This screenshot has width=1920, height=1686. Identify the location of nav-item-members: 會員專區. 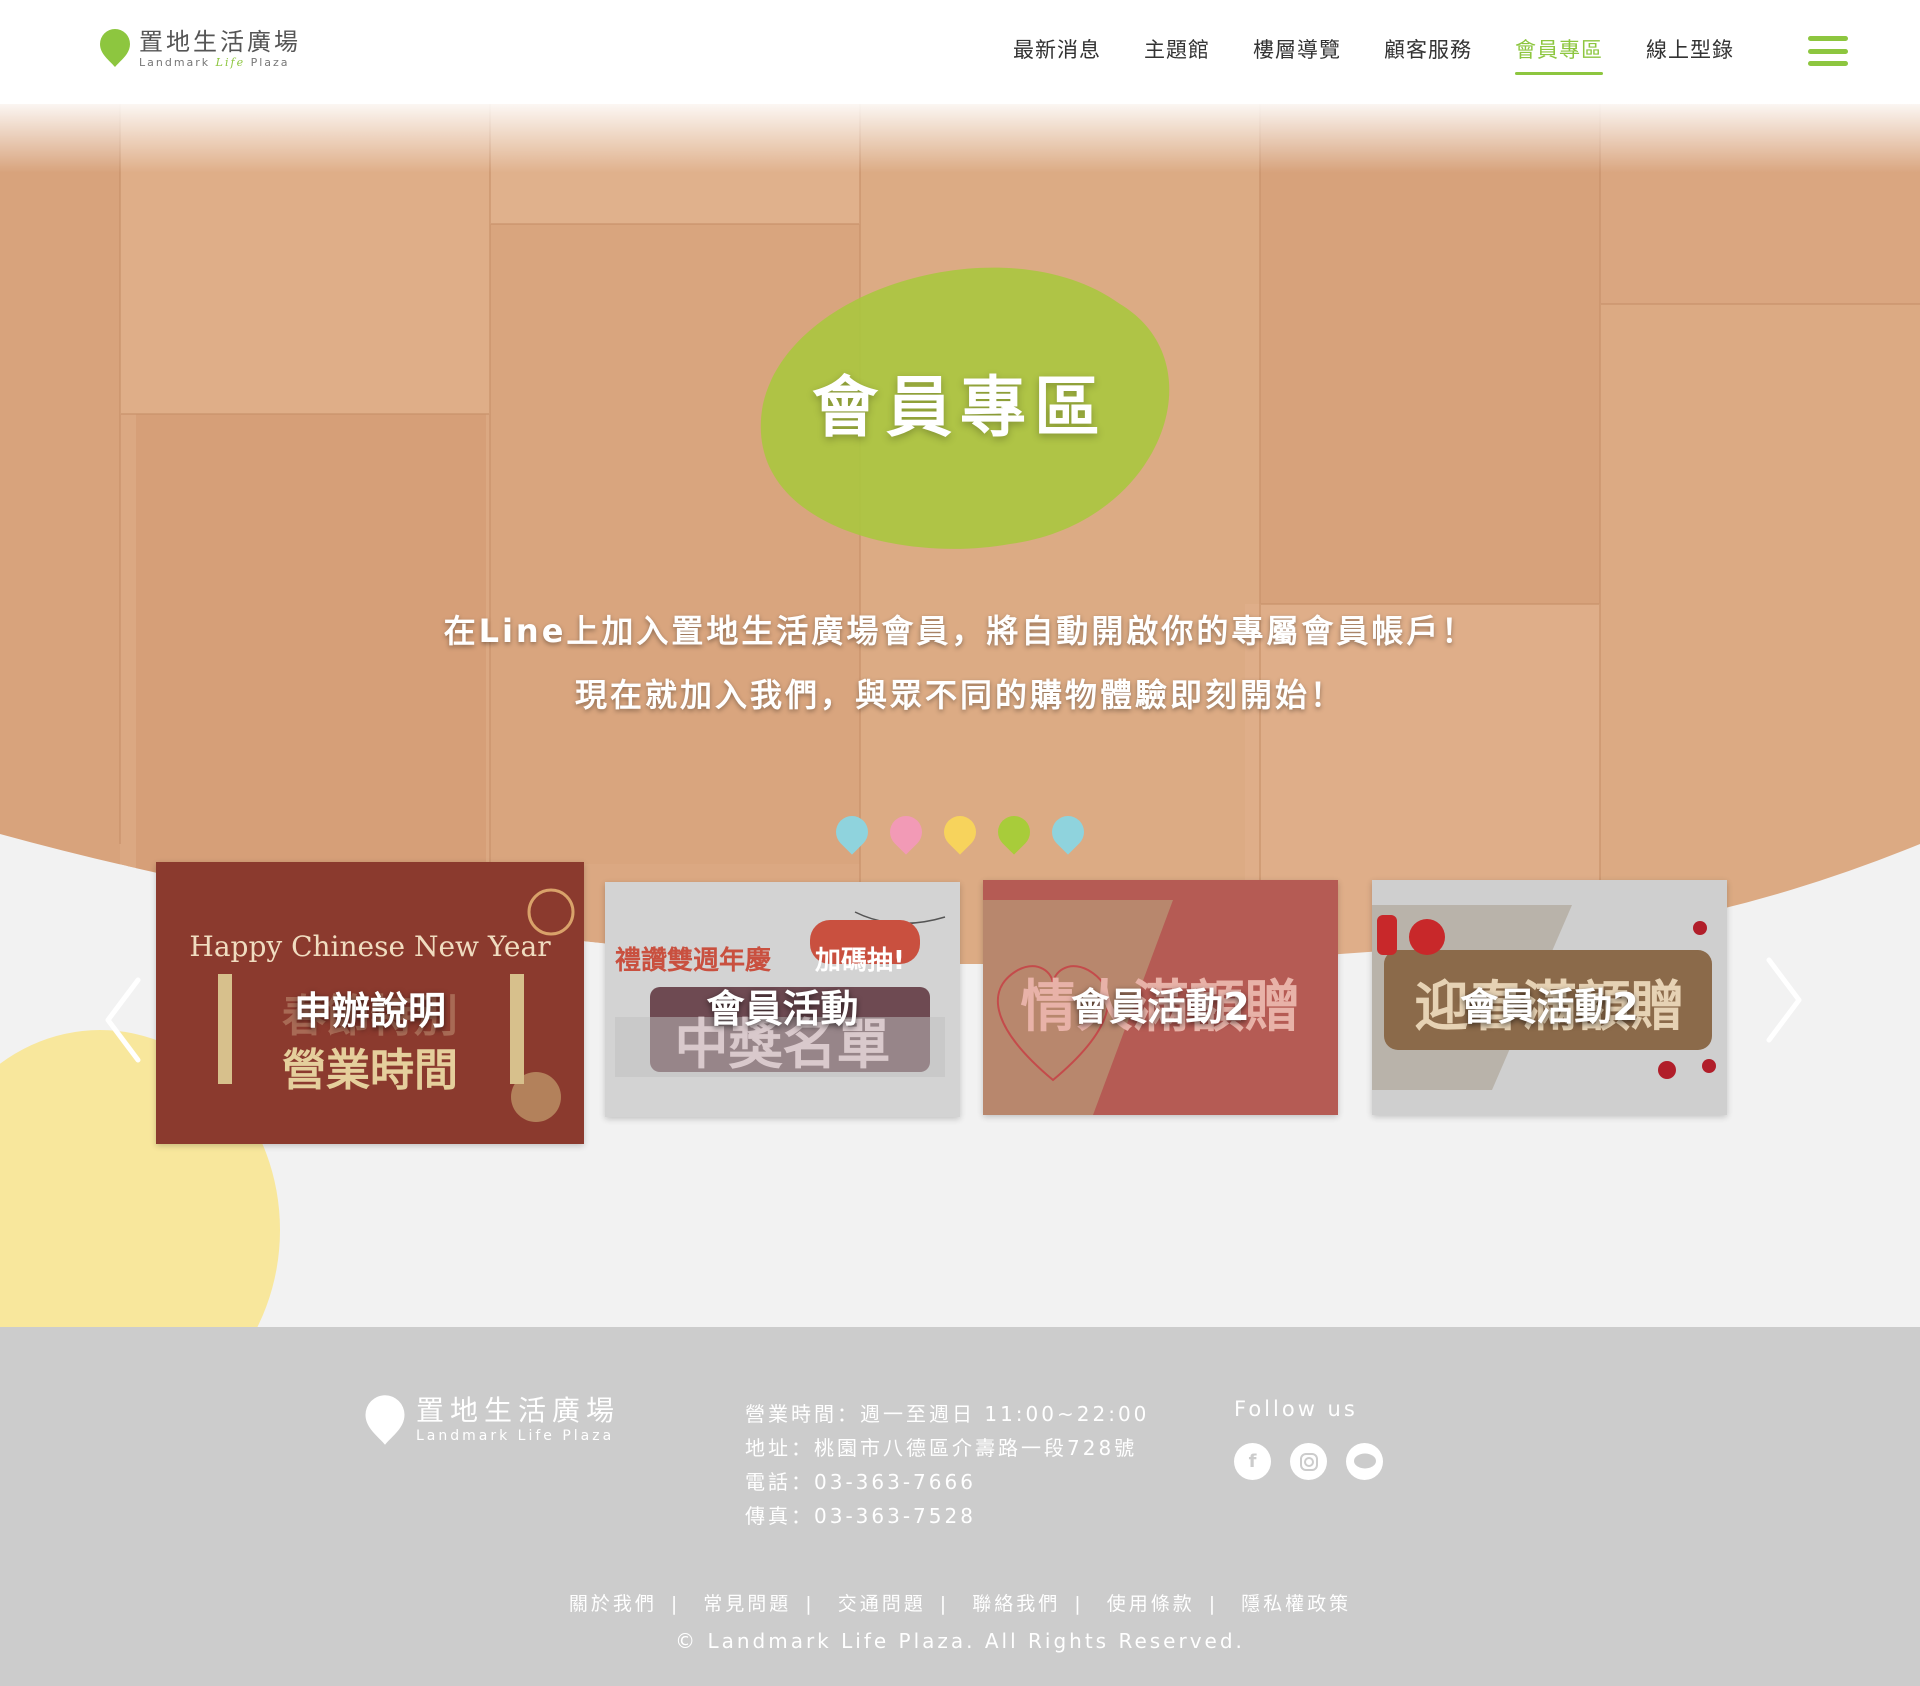
(1559, 54).